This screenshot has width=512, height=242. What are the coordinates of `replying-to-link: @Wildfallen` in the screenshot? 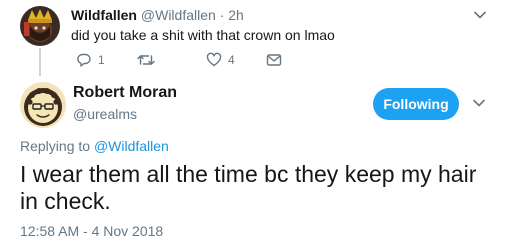 It's located at (131, 146).